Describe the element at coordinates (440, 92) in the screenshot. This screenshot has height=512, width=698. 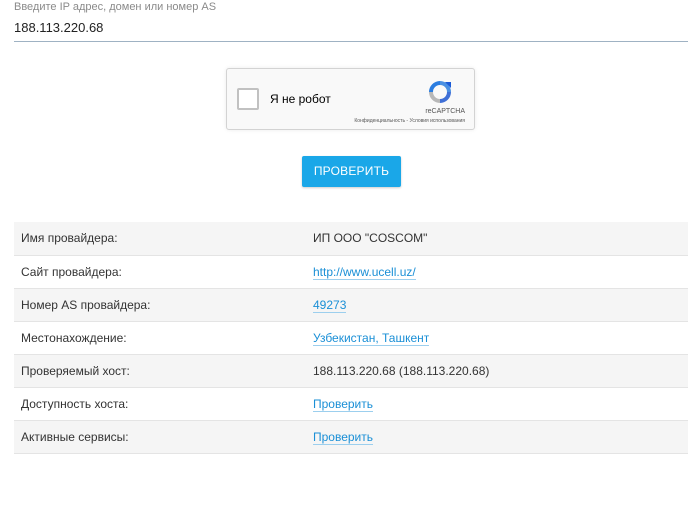
I see `recaptcha-logo-icon` at that location.